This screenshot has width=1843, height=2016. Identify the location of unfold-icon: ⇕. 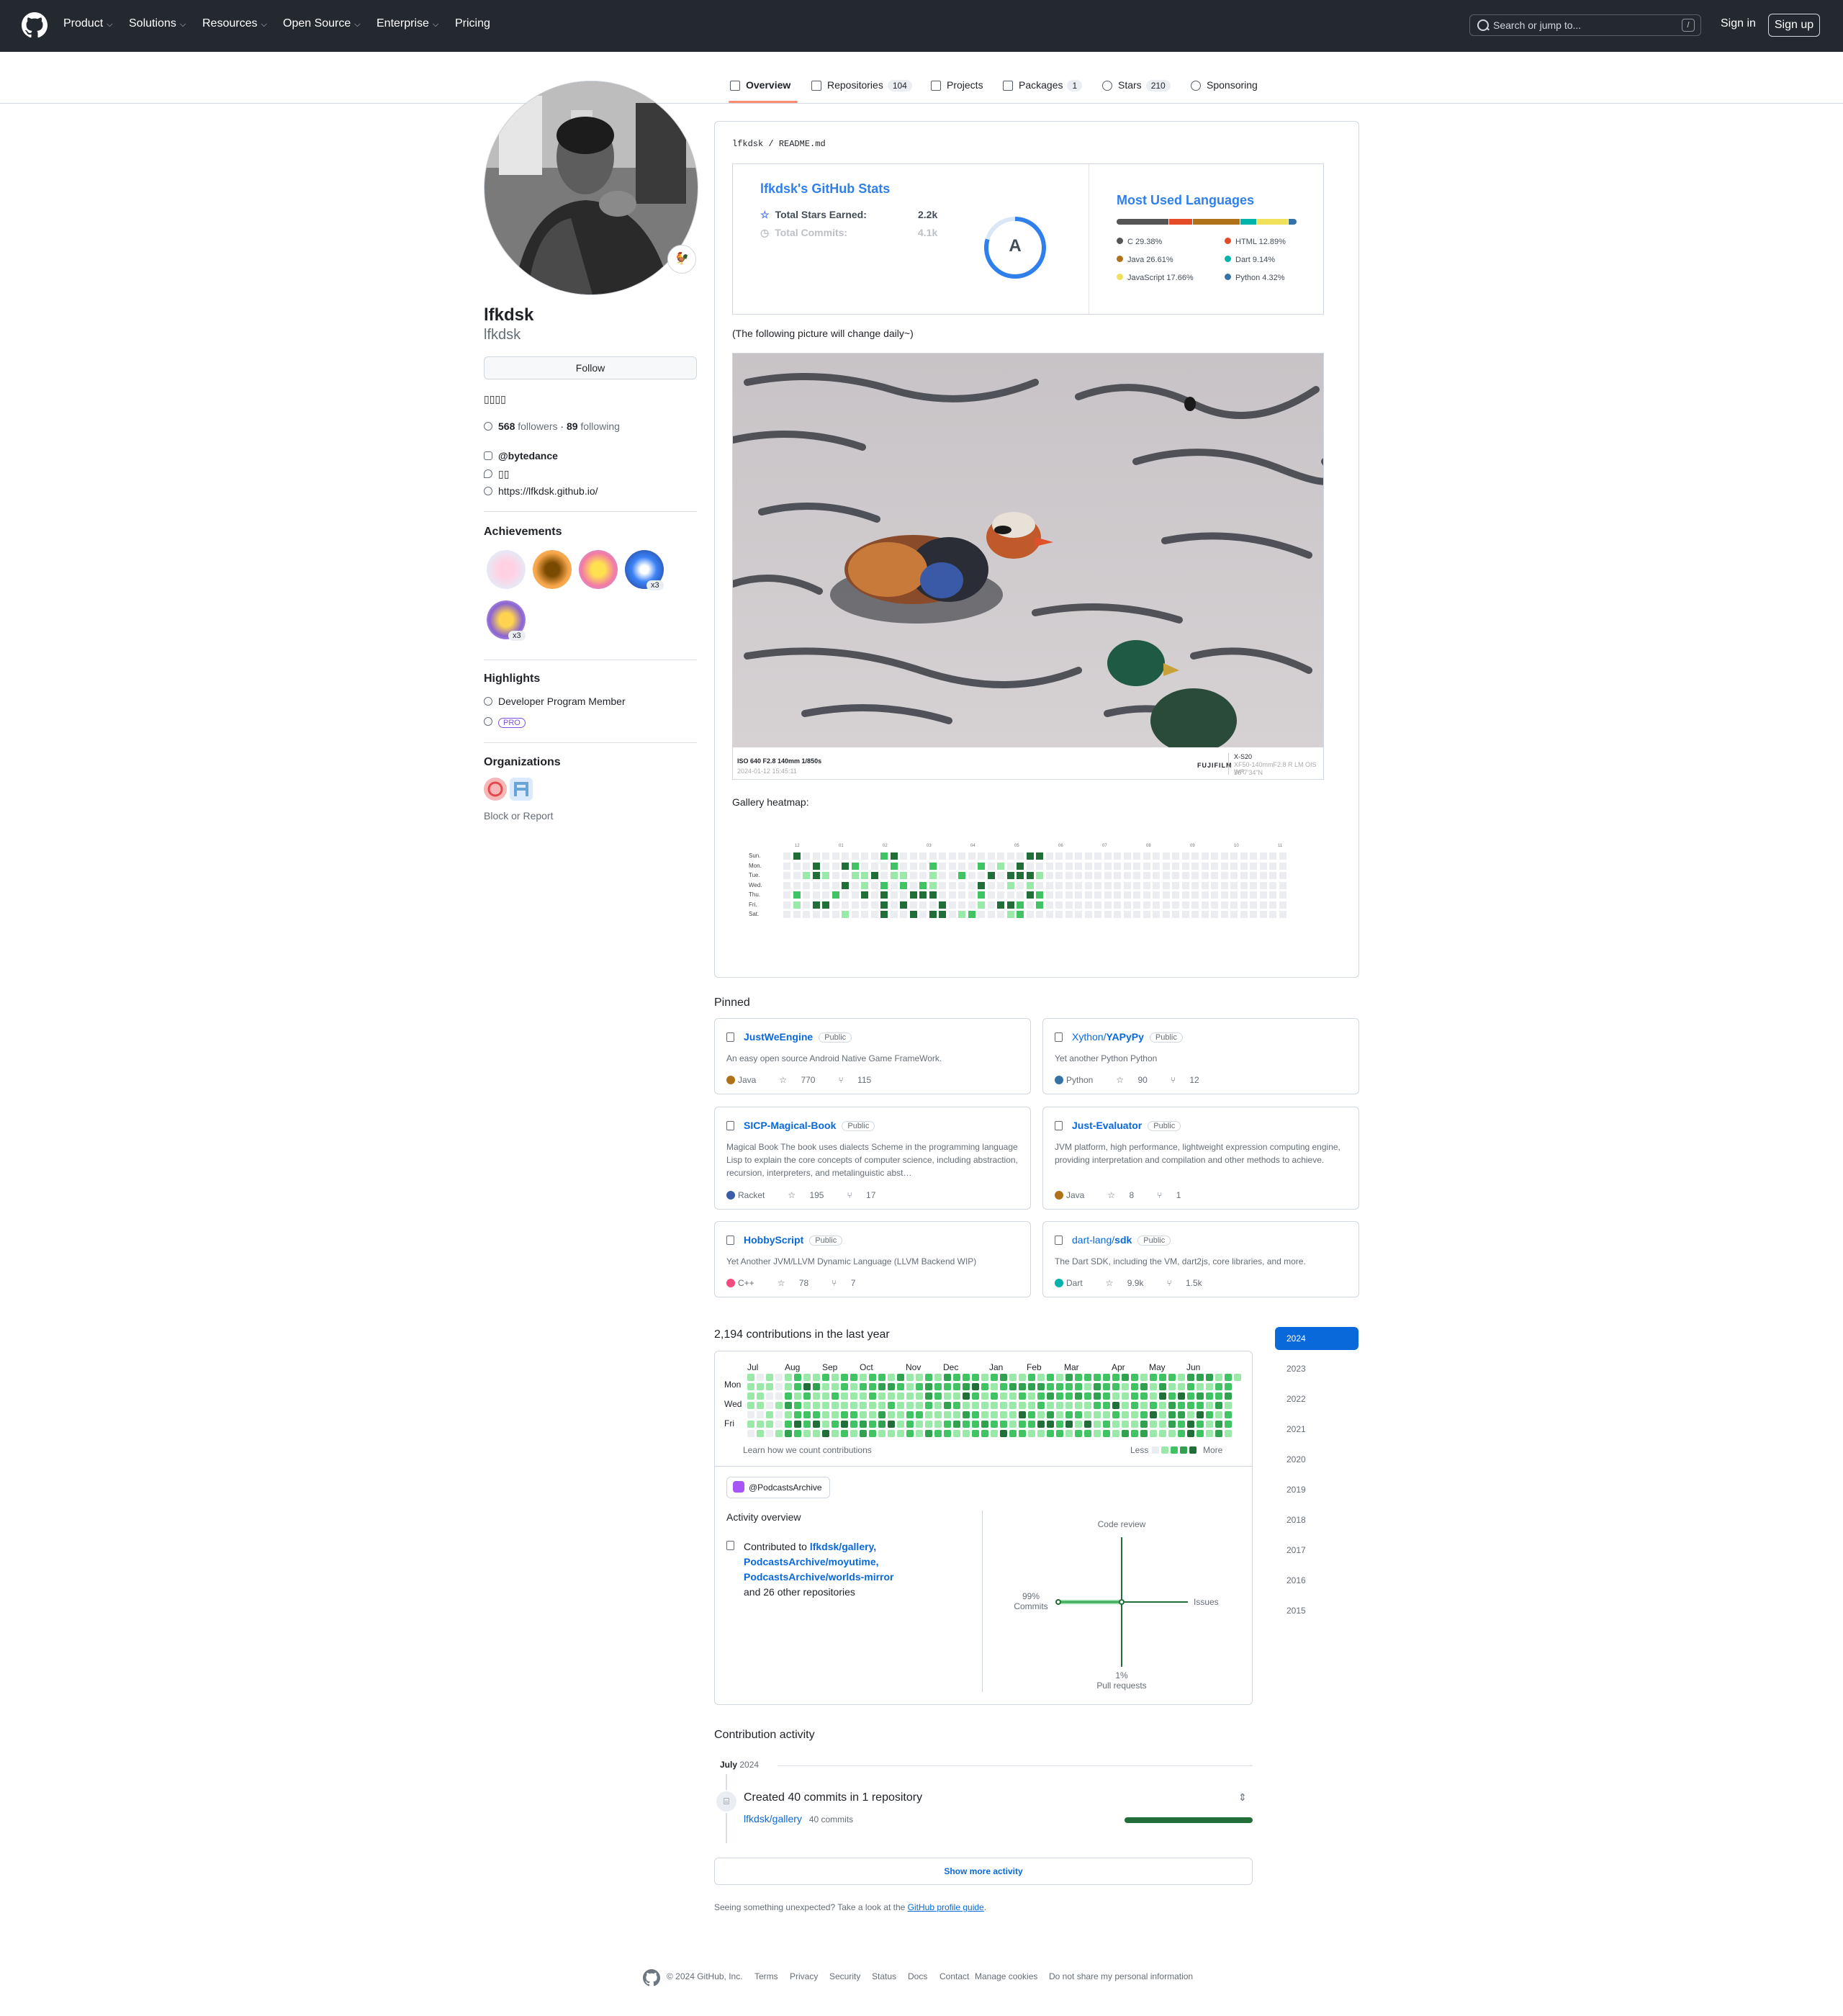
(1242, 1797).